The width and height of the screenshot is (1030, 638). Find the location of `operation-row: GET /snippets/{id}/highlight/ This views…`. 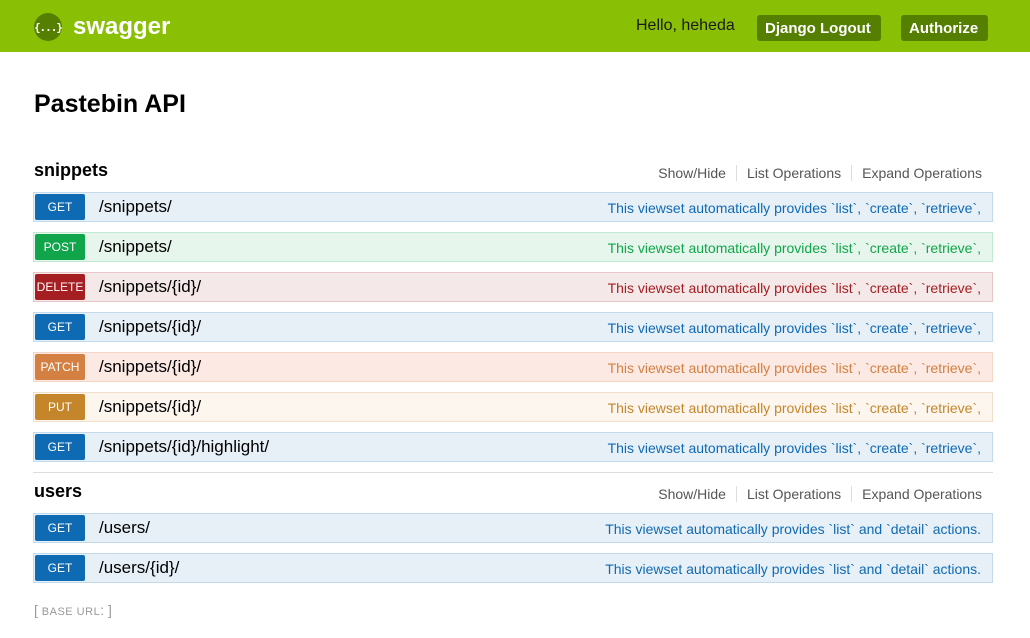

operation-row: GET /snippets/{id}/highlight/ This views… is located at coordinates (513, 447).